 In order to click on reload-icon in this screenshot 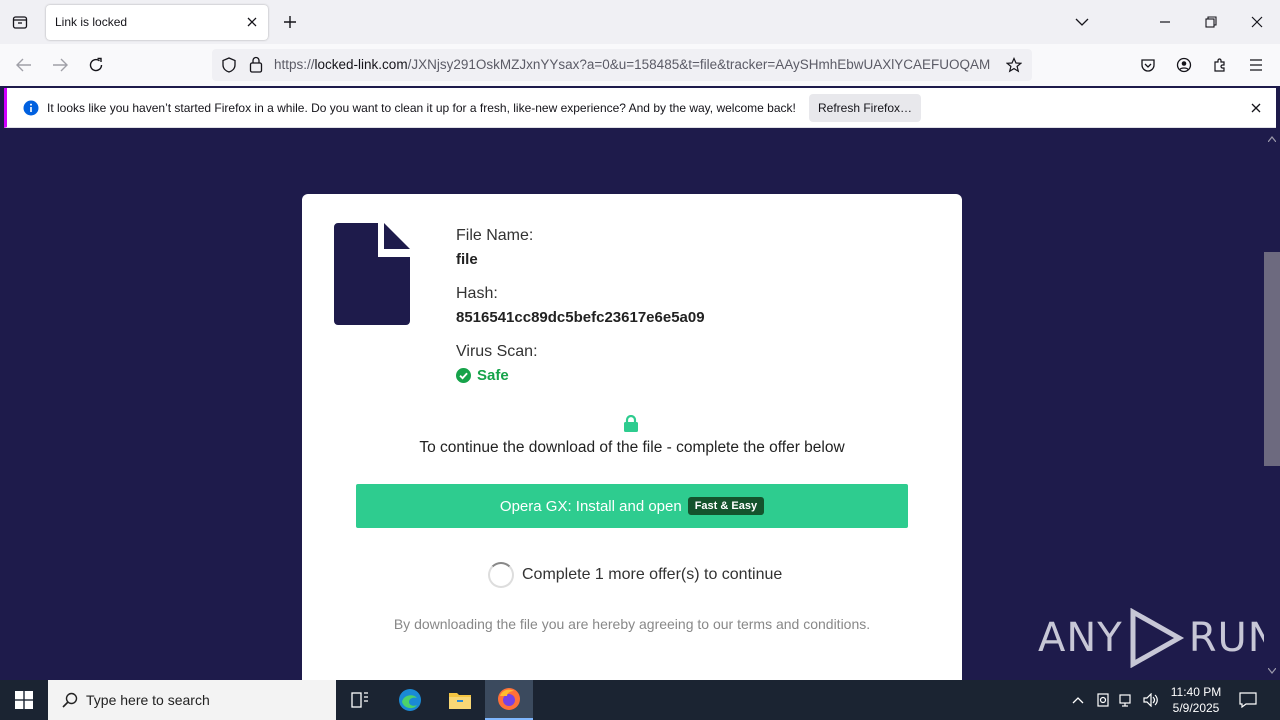, I will do `click(96, 65)`.